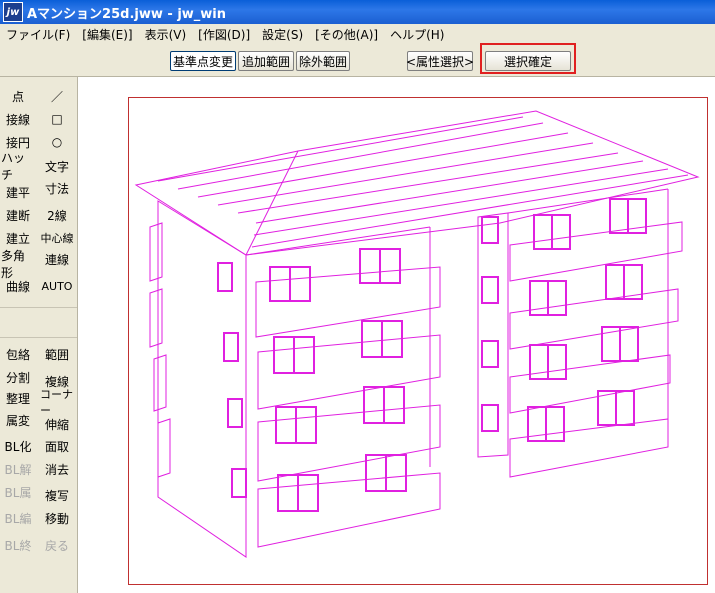 Image resolution: width=715 pixels, height=593 pixels. What do you see at coordinates (57, 469) in the screenshot?
I see `tool-erase: 消去` at bounding box center [57, 469].